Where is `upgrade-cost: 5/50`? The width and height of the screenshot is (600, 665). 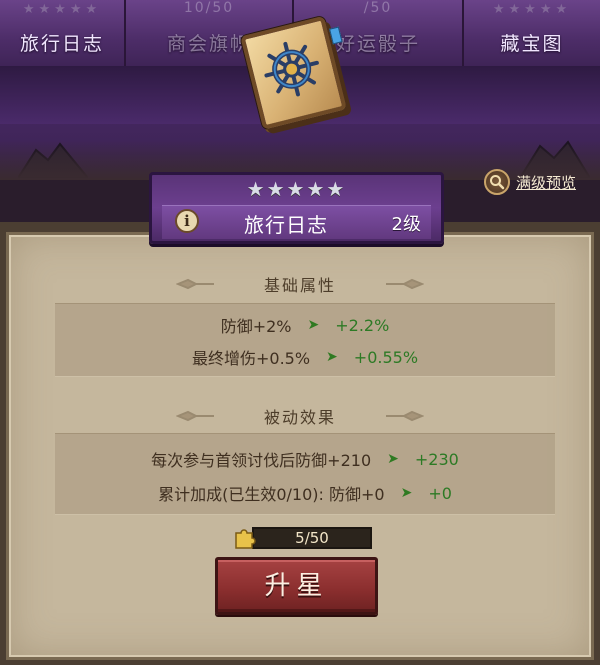
upgrade-cost: 5/50 is located at coordinates (302, 538).